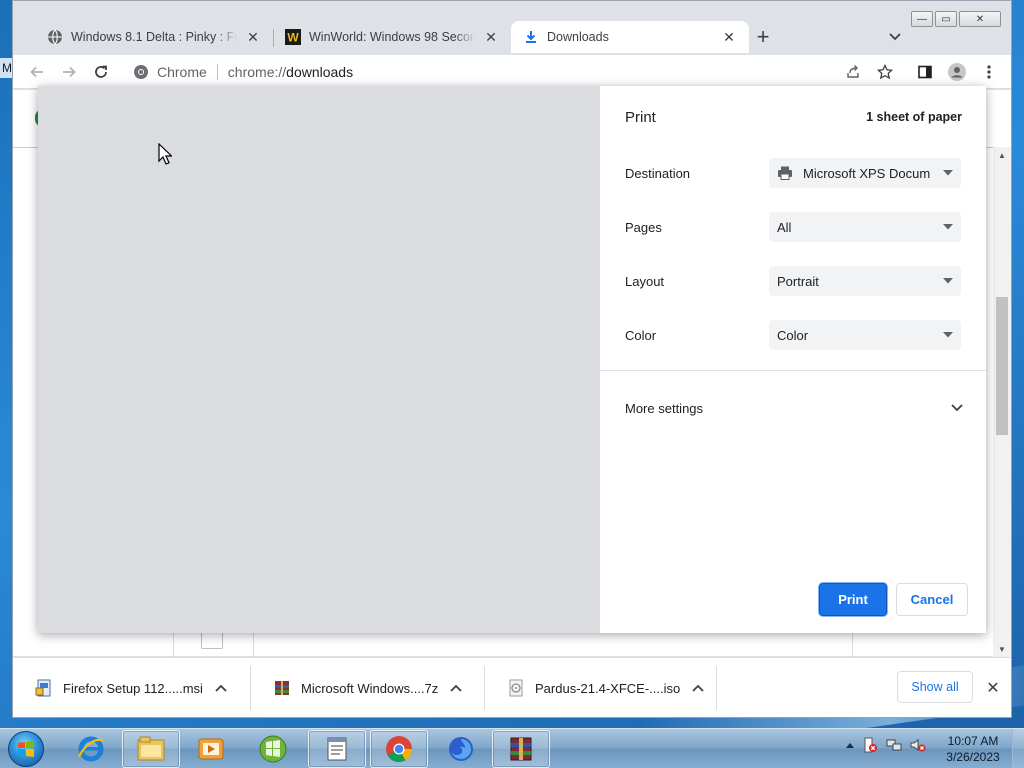 This screenshot has height=768, width=1024. I want to click on start-button, so click(26, 749).